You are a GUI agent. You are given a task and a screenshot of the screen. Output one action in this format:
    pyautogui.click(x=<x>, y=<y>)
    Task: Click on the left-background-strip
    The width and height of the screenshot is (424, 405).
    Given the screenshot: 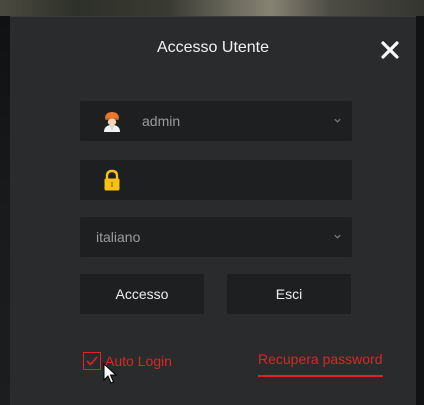 What is the action you would take?
    pyautogui.click(x=5, y=210)
    